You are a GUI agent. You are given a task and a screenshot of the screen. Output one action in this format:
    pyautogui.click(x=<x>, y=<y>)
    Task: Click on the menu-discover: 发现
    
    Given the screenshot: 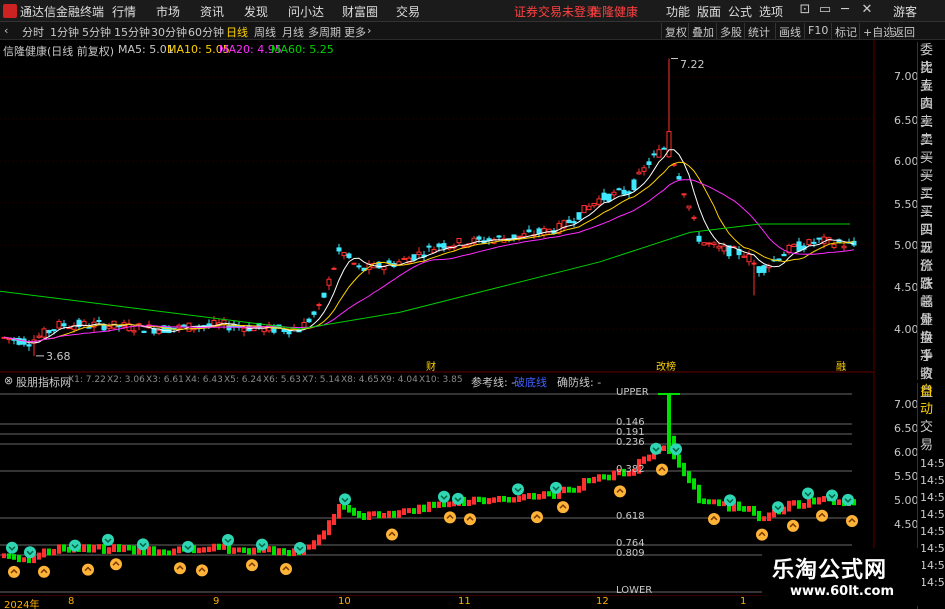 What is the action you would take?
    pyautogui.click(x=256, y=11)
    